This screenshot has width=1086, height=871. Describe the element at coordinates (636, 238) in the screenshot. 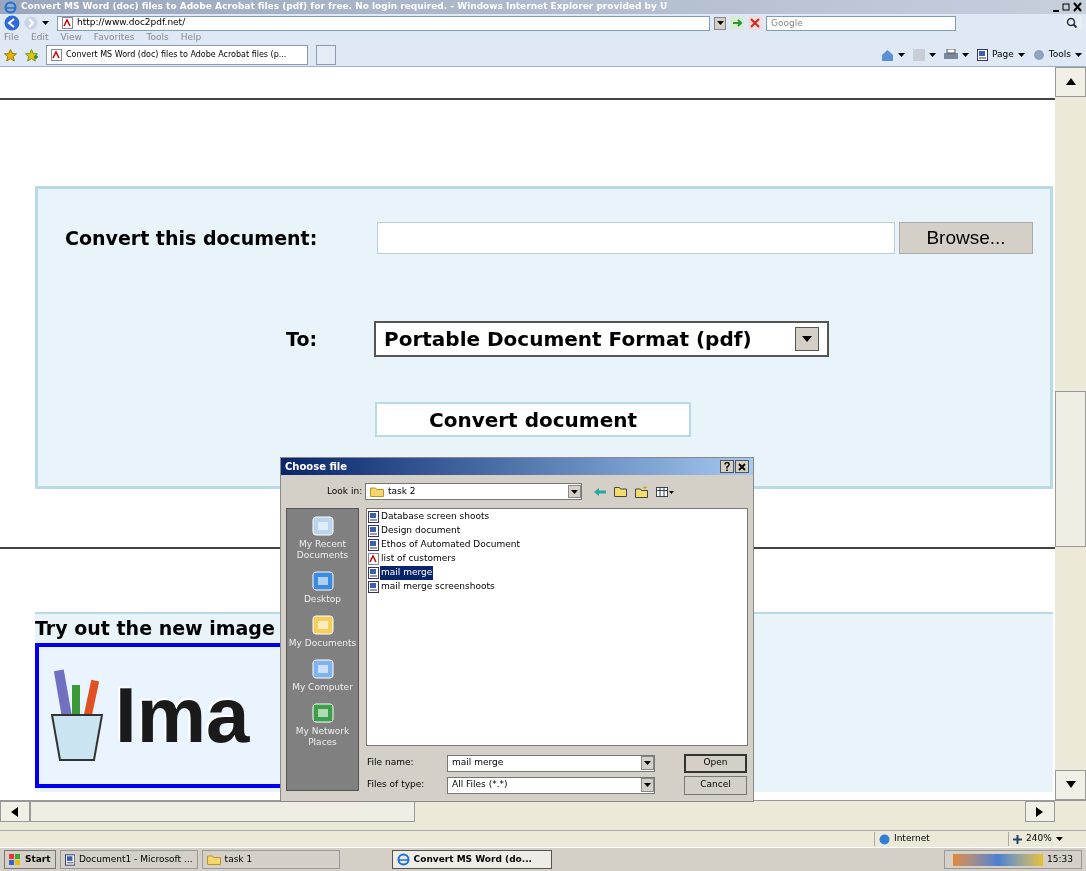

I see `file-path-field` at that location.